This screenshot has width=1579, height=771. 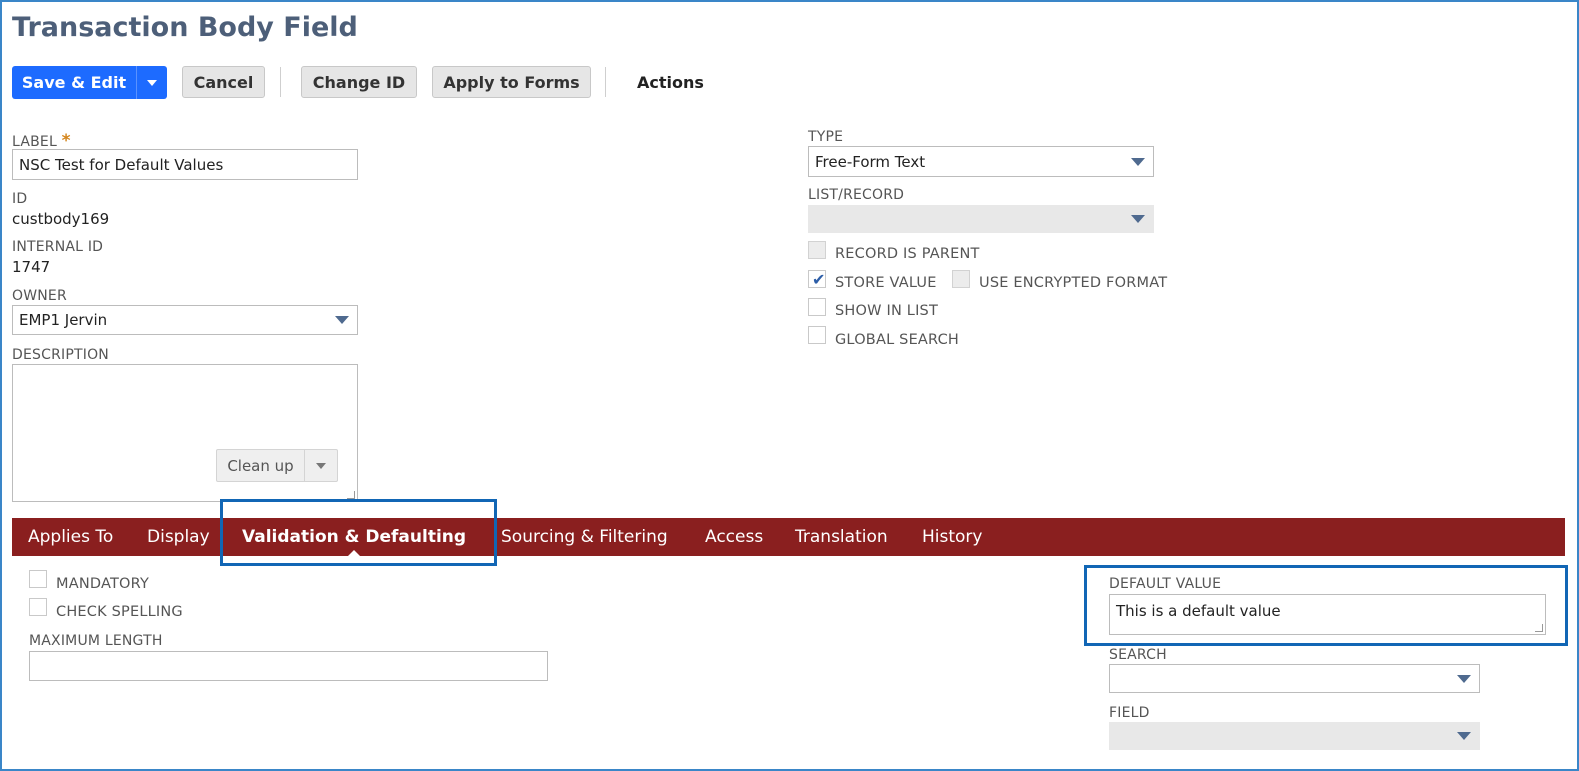 I want to click on checkmark-icon: ✔, so click(x=819, y=279).